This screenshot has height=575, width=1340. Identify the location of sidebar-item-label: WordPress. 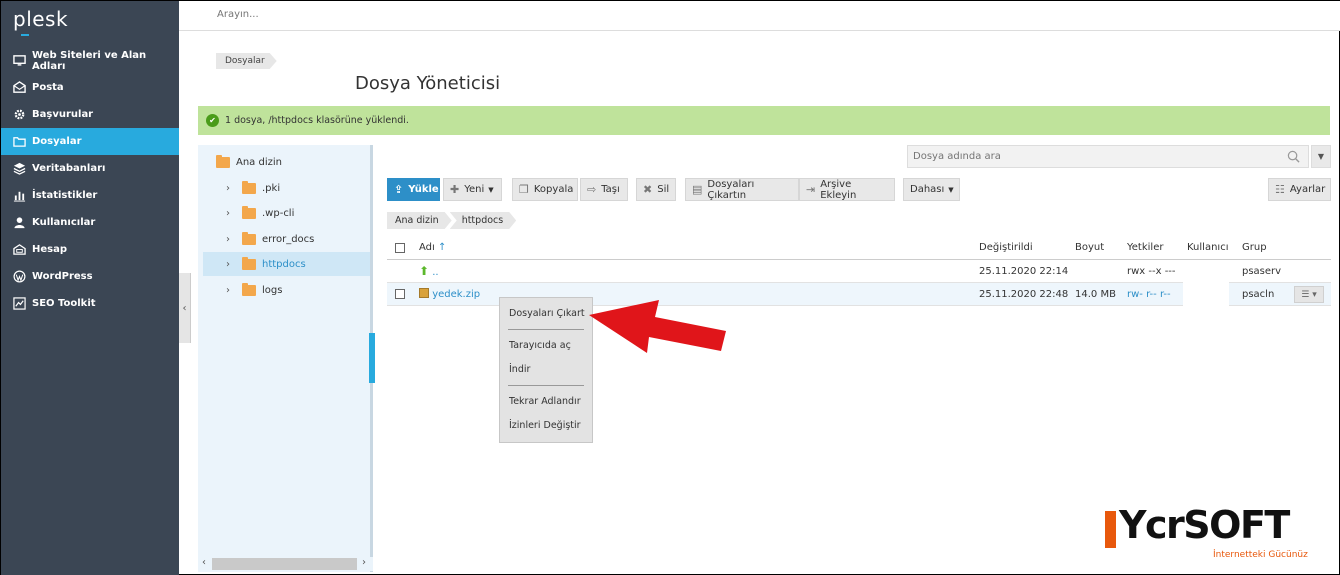
(62, 276).